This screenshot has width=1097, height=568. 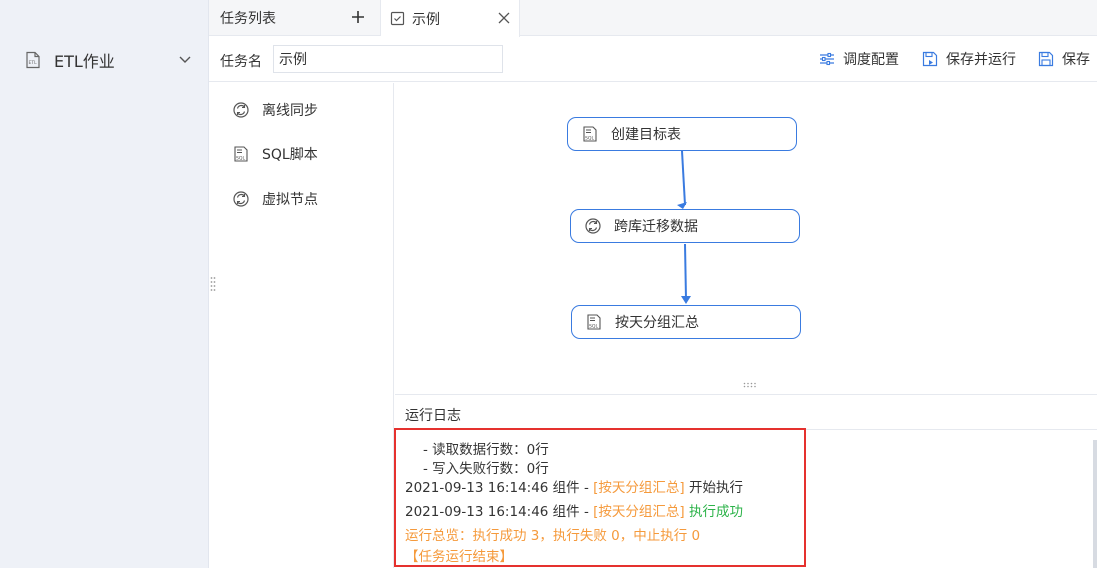 What do you see at coordinates (930, 59) in the screenshot?
I see `save-run-icon` at bounding box center [930, 59].